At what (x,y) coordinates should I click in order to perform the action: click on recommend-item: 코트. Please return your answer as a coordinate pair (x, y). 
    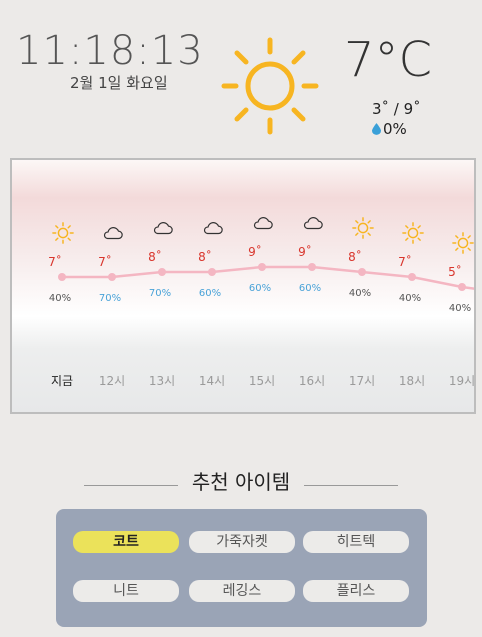
    Looking at the image, I should click on (126, 542).